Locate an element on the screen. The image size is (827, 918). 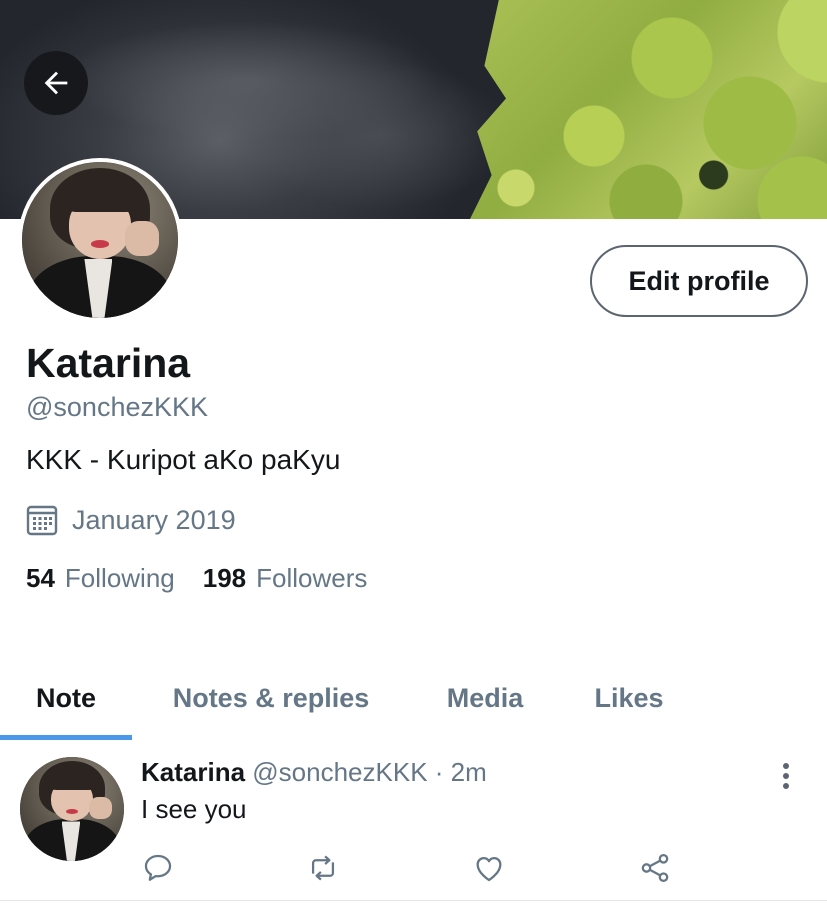
followers-count: 198 is located at coordinates (224, 578).